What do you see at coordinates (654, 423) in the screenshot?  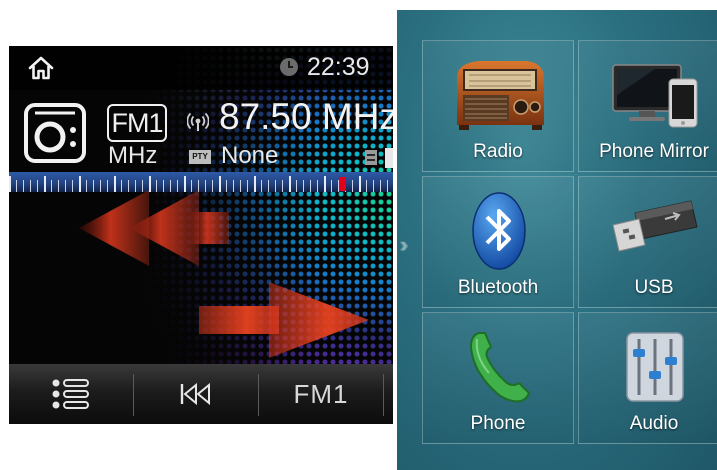 I see `tile-label: Audio` at bounding box center [654, 423].